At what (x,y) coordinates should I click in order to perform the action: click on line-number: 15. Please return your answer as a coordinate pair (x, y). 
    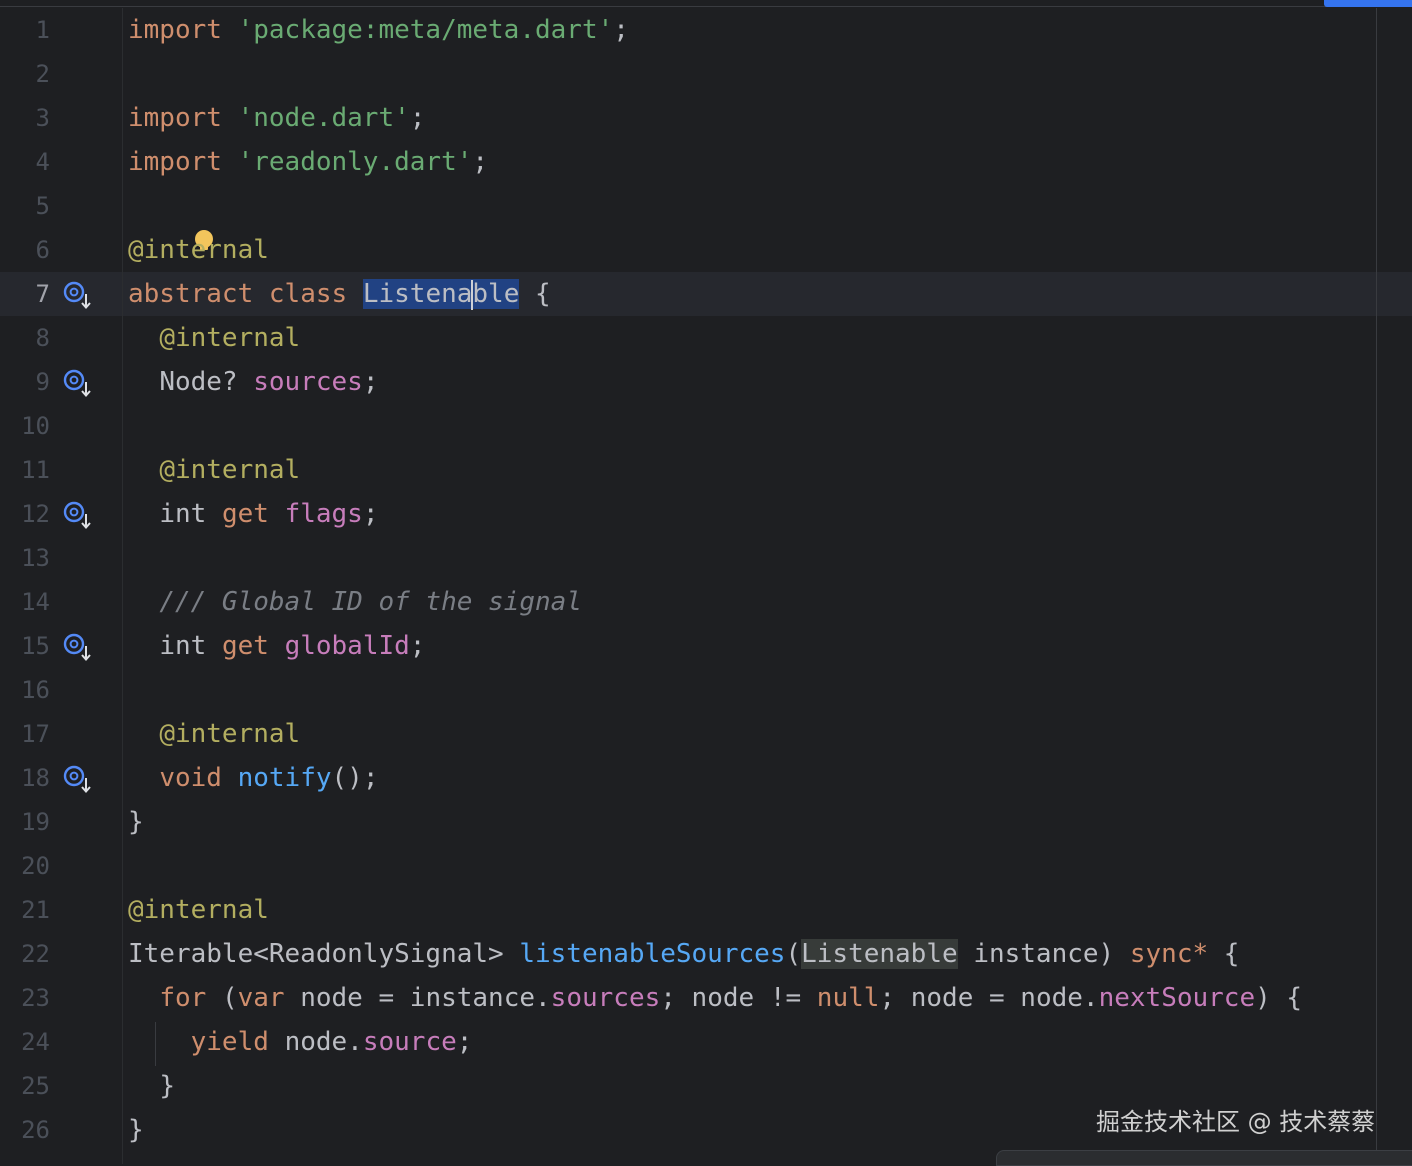
    Looking at the image, I should click on (25, 646).